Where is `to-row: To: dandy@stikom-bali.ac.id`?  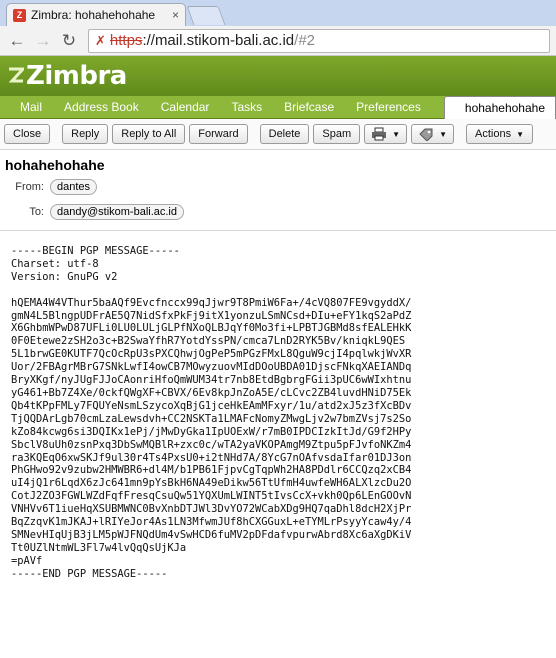
to-row: To: dandy@stikom-bali.ac.id is located at coordinates (278, 212).